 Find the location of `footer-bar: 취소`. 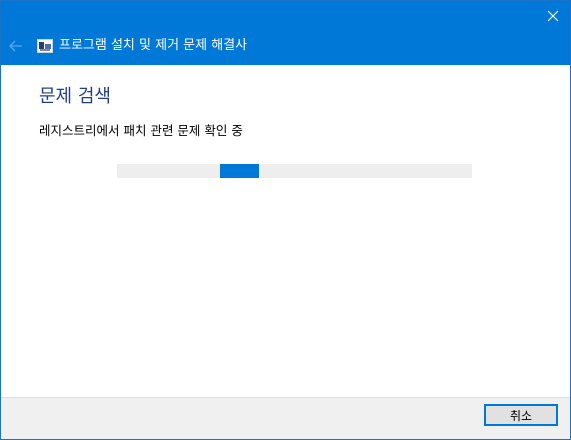

footer-bar: 취소 is located at coordinates (285, 418).